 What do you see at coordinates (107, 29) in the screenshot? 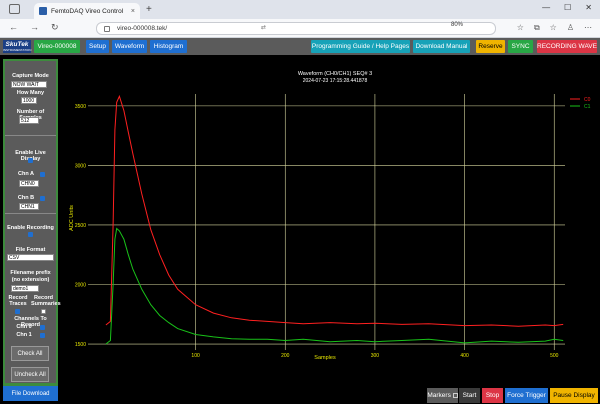
I see `lock-icon` at bounding box center [107, 29].